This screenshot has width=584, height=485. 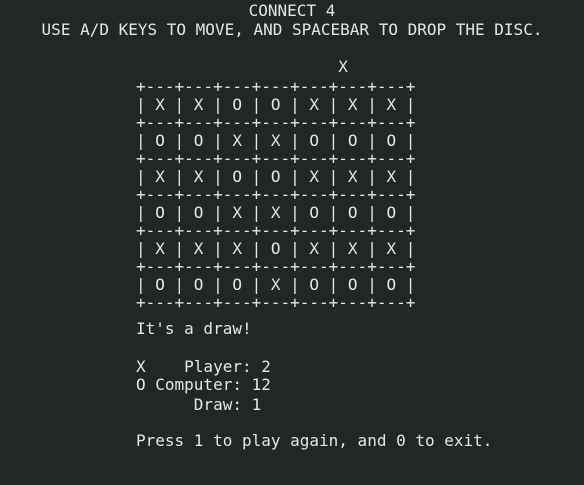 I want to click on game-title: CONNECT 4, so click(x=292, y=10).